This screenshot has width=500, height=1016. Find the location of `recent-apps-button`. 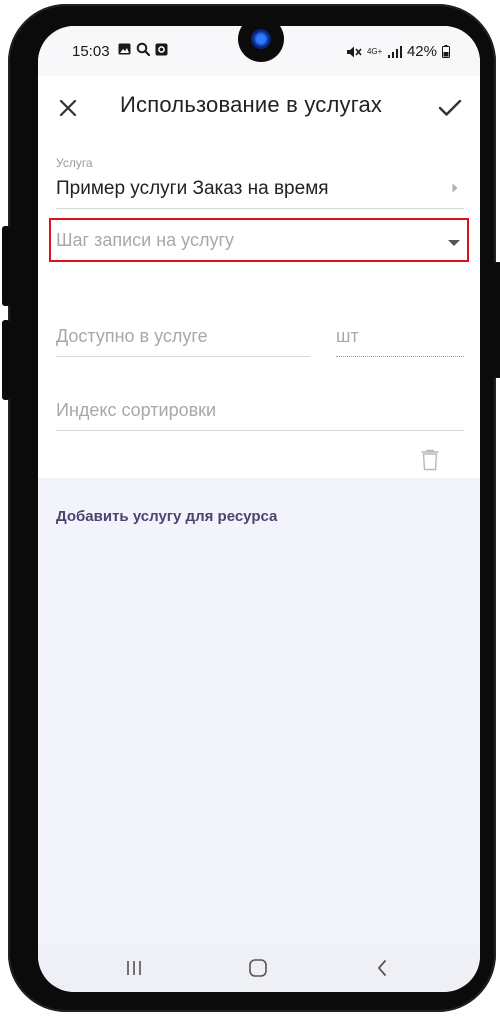

recent-apps-button is located at coordinates (134, 968).